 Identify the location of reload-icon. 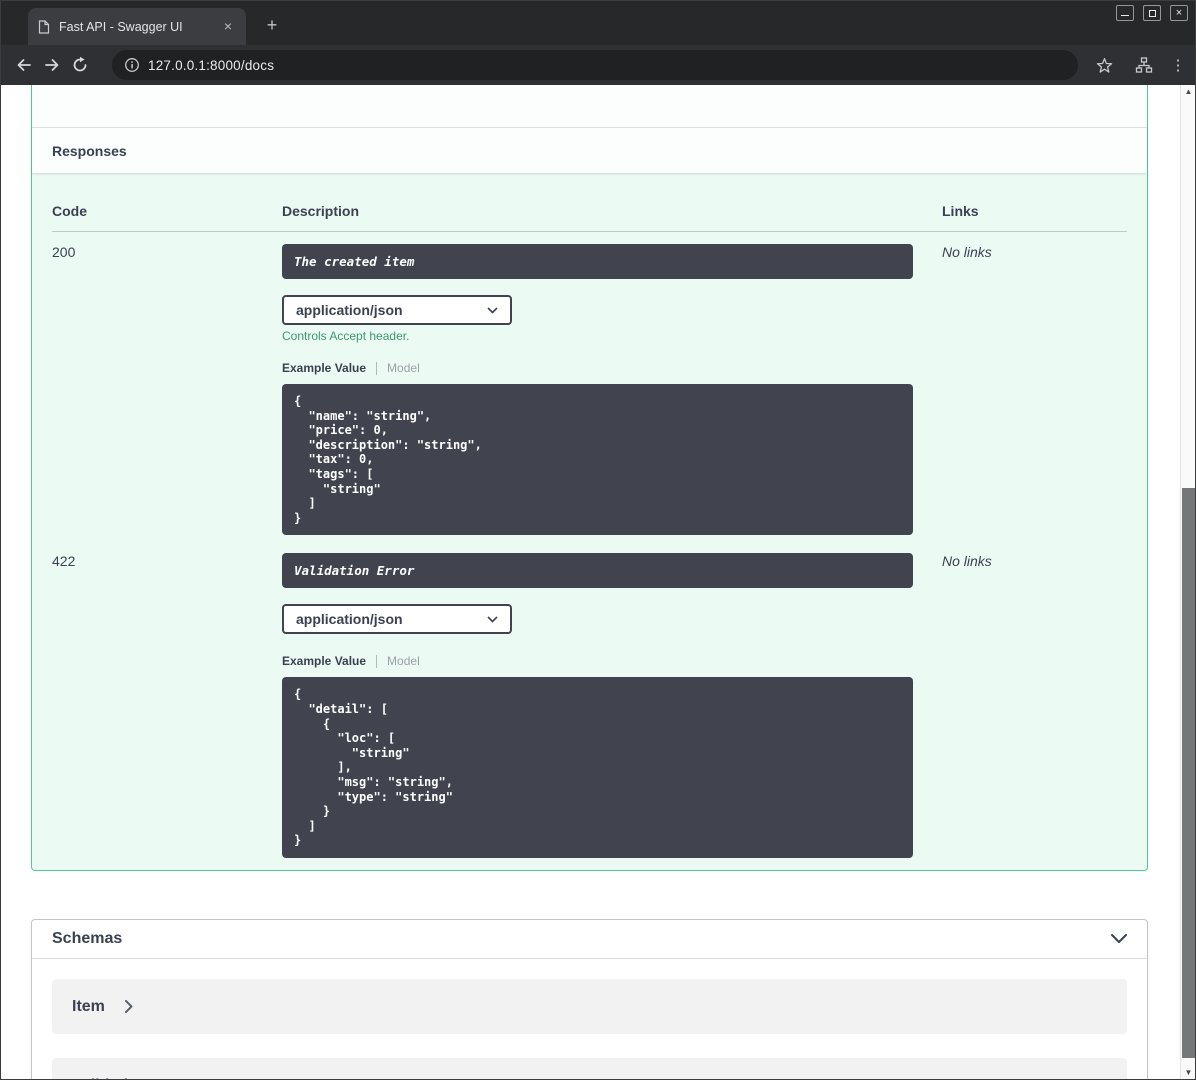
(80, 64).